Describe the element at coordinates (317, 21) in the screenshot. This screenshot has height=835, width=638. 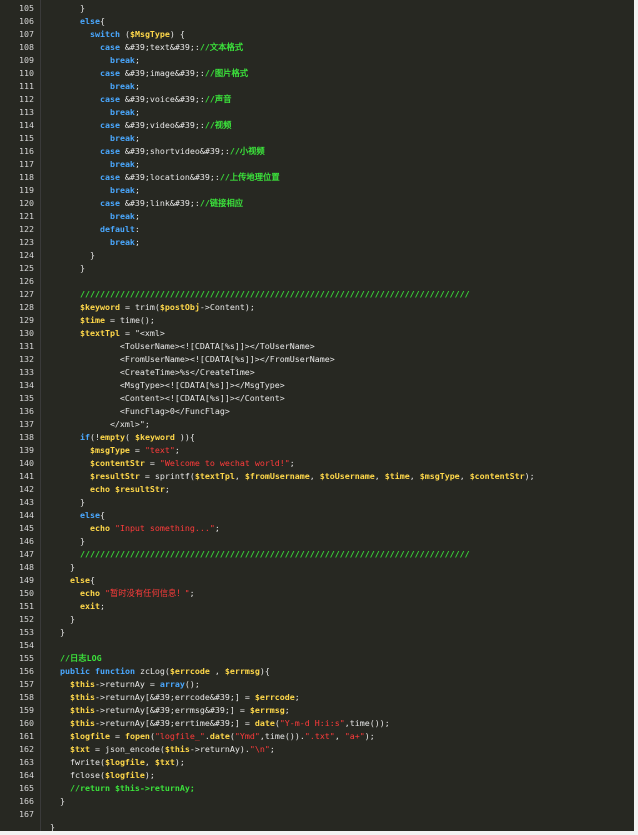
I see `code-line: 106 else{` at that location.